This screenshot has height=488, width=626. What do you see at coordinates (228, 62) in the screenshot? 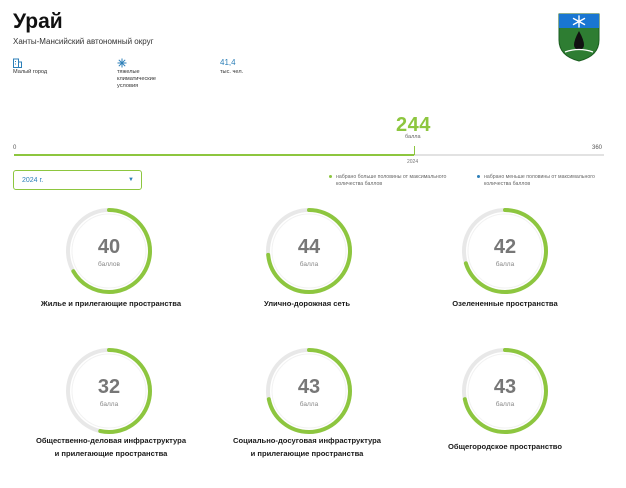
I see `population-value: 41,4` at bounding box center [228, 62].